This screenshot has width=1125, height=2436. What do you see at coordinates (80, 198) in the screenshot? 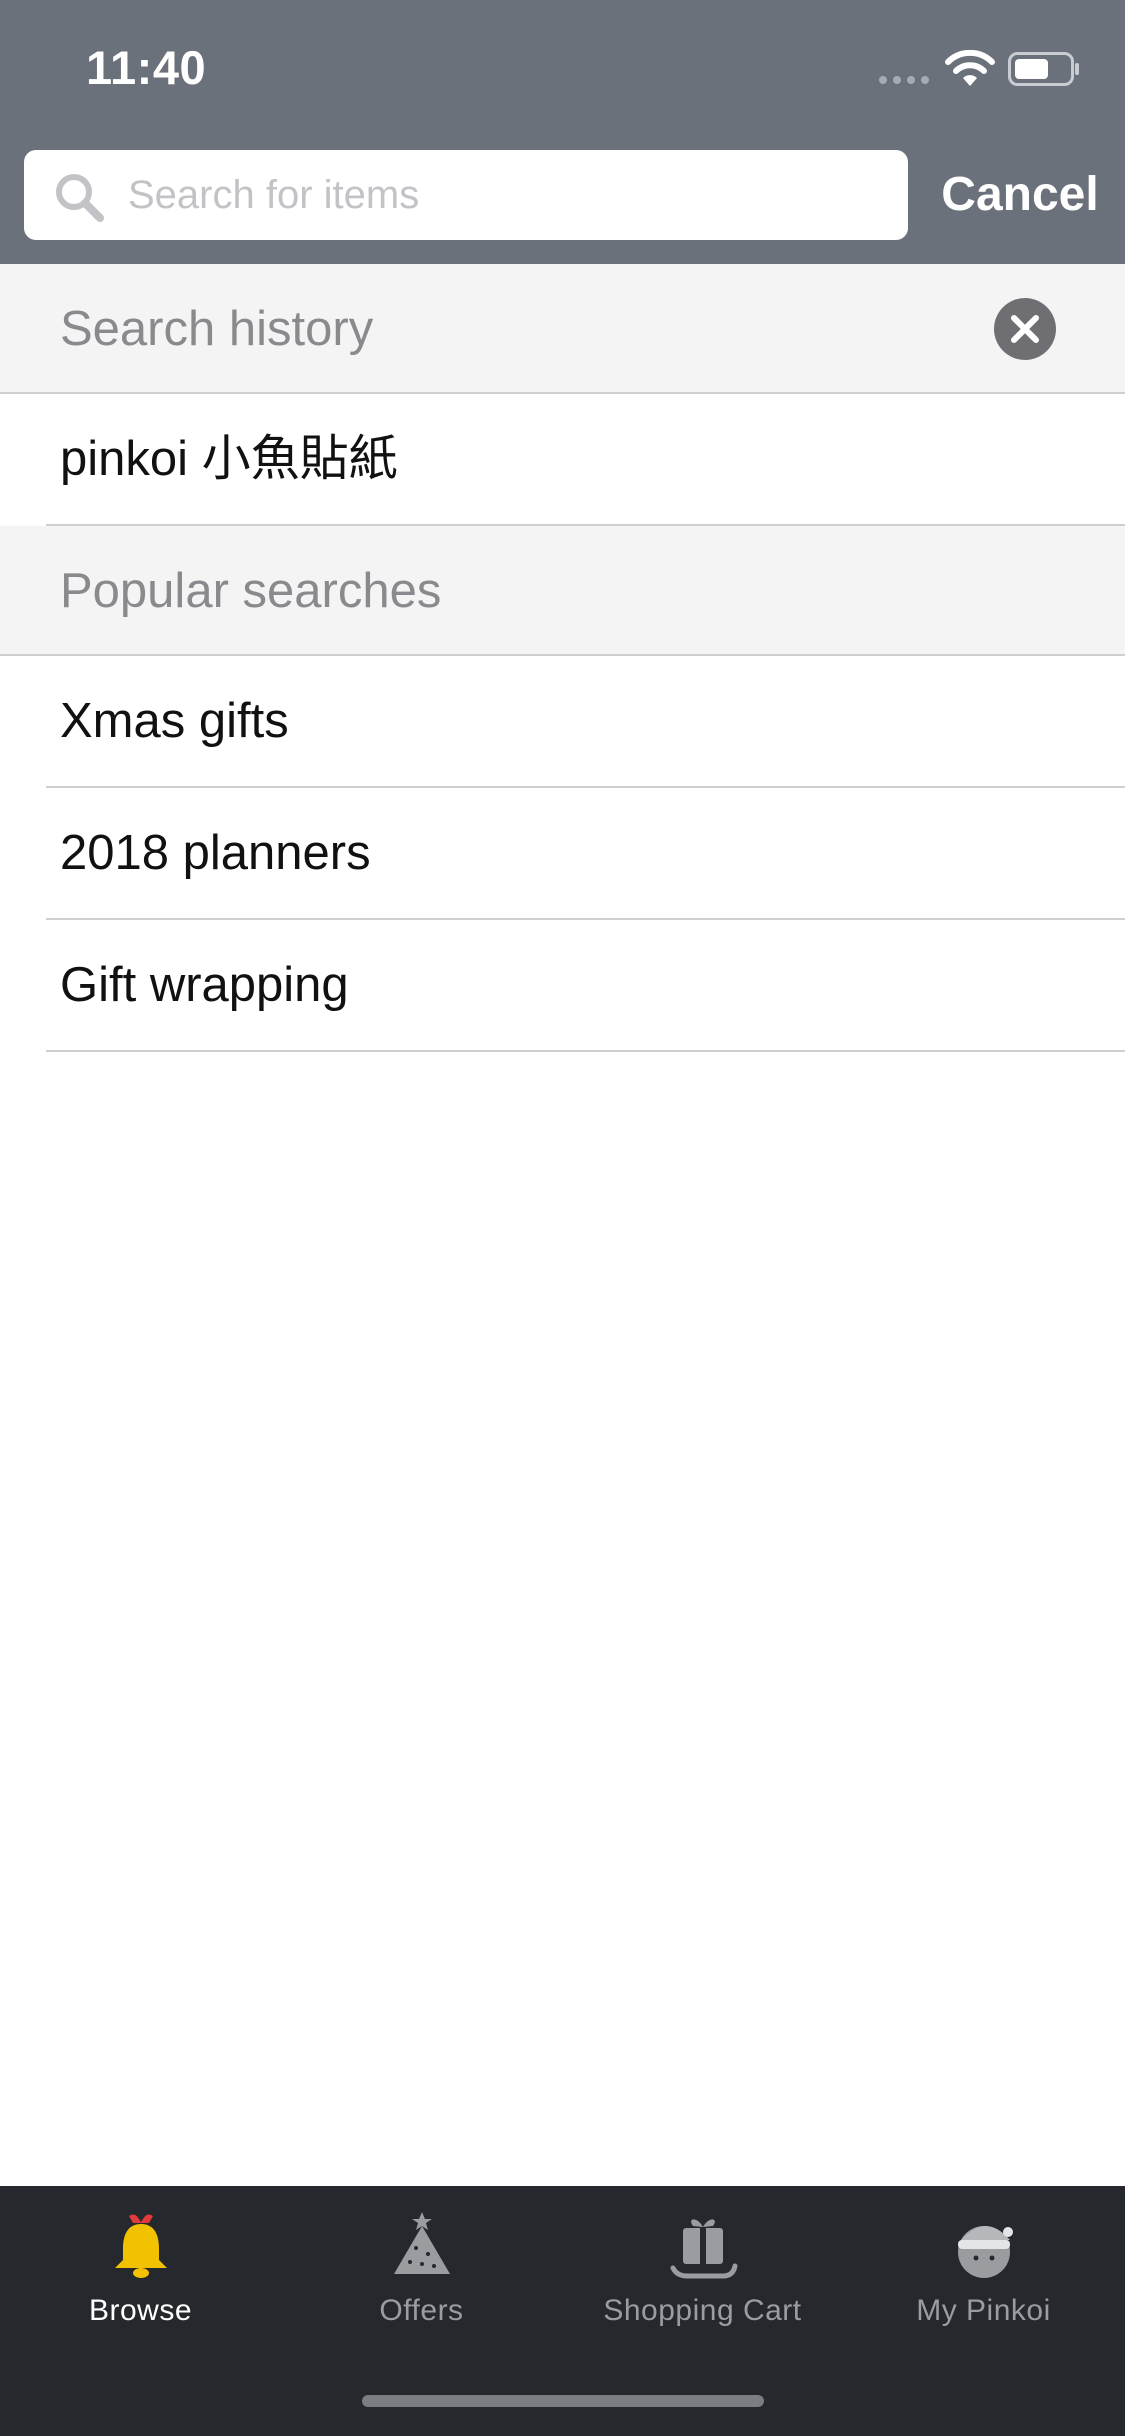
I see `search-icon` at bounding box center [80, 198].